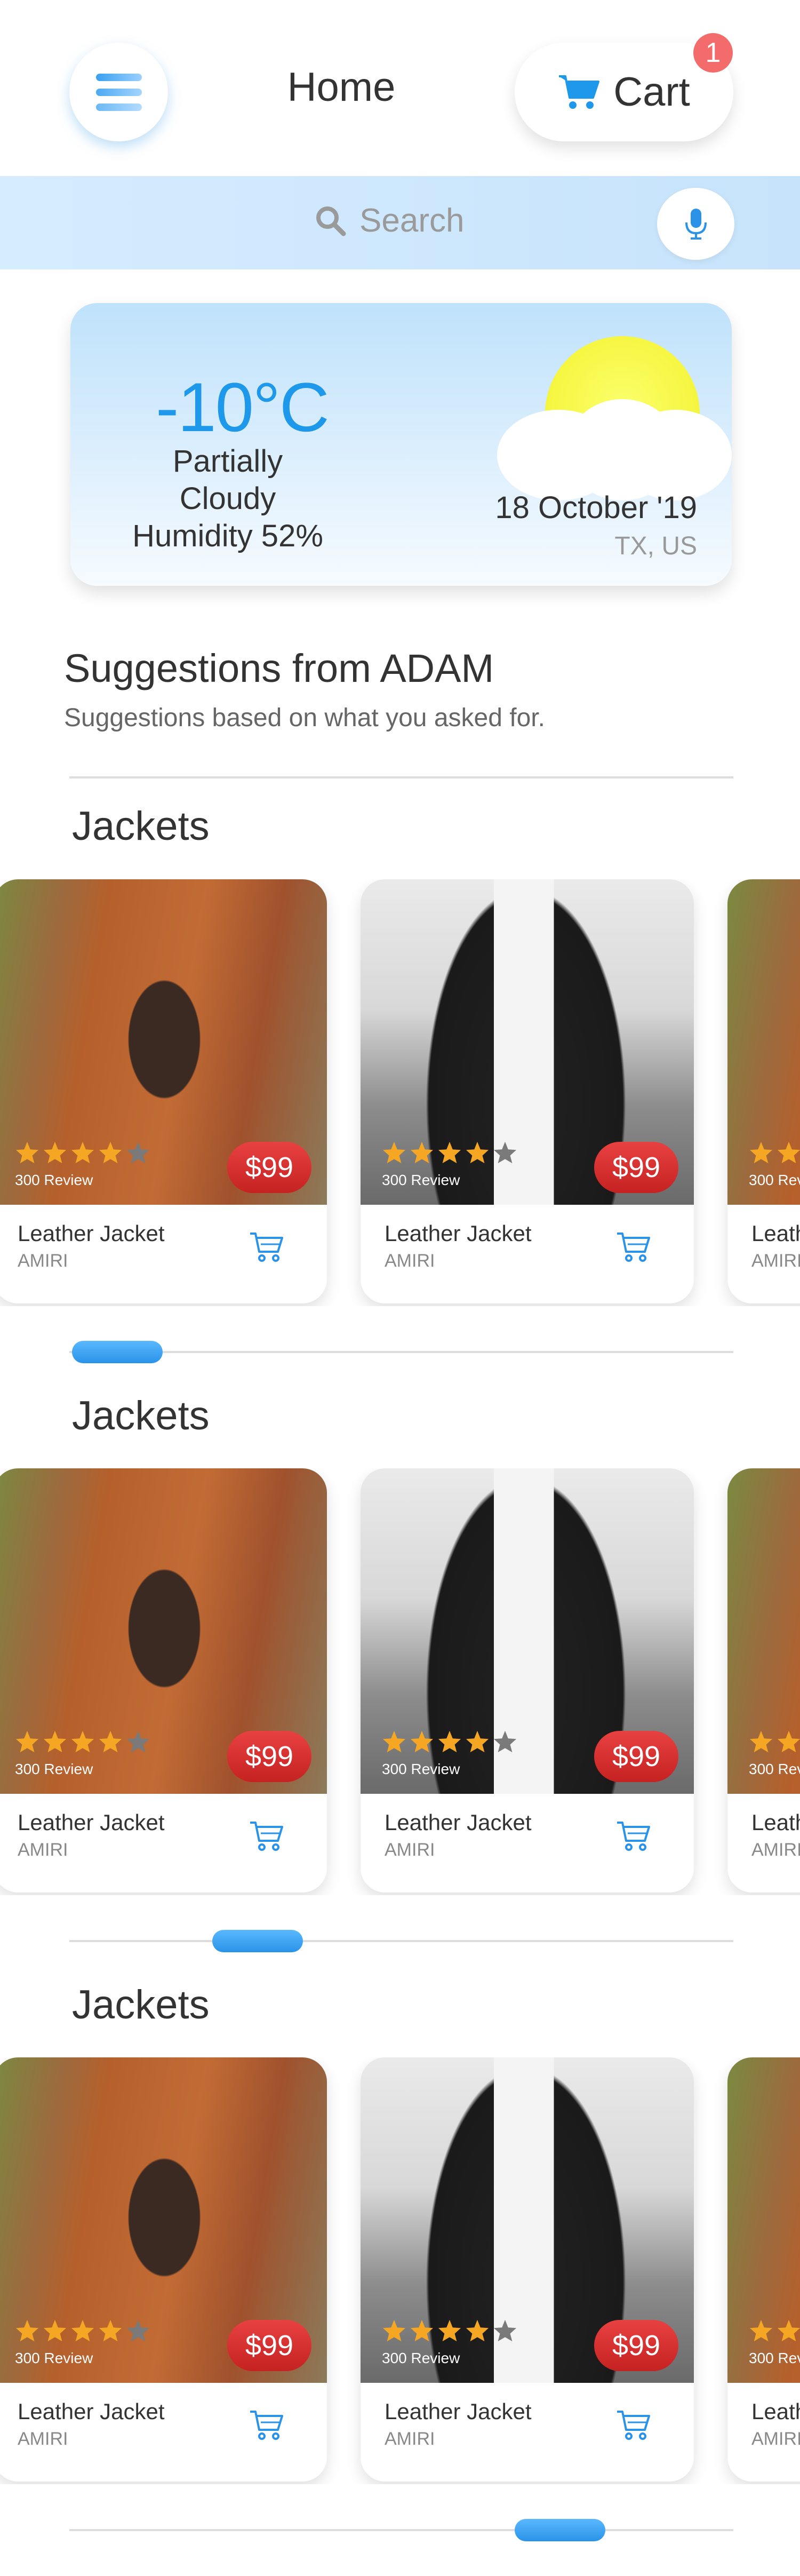 The height and width of the screenshot is (2576, 800). Describe the element at coordinates (279, 668) in the screenshot. I see `suggestions-title: Suggestions from ADAM` at that location.